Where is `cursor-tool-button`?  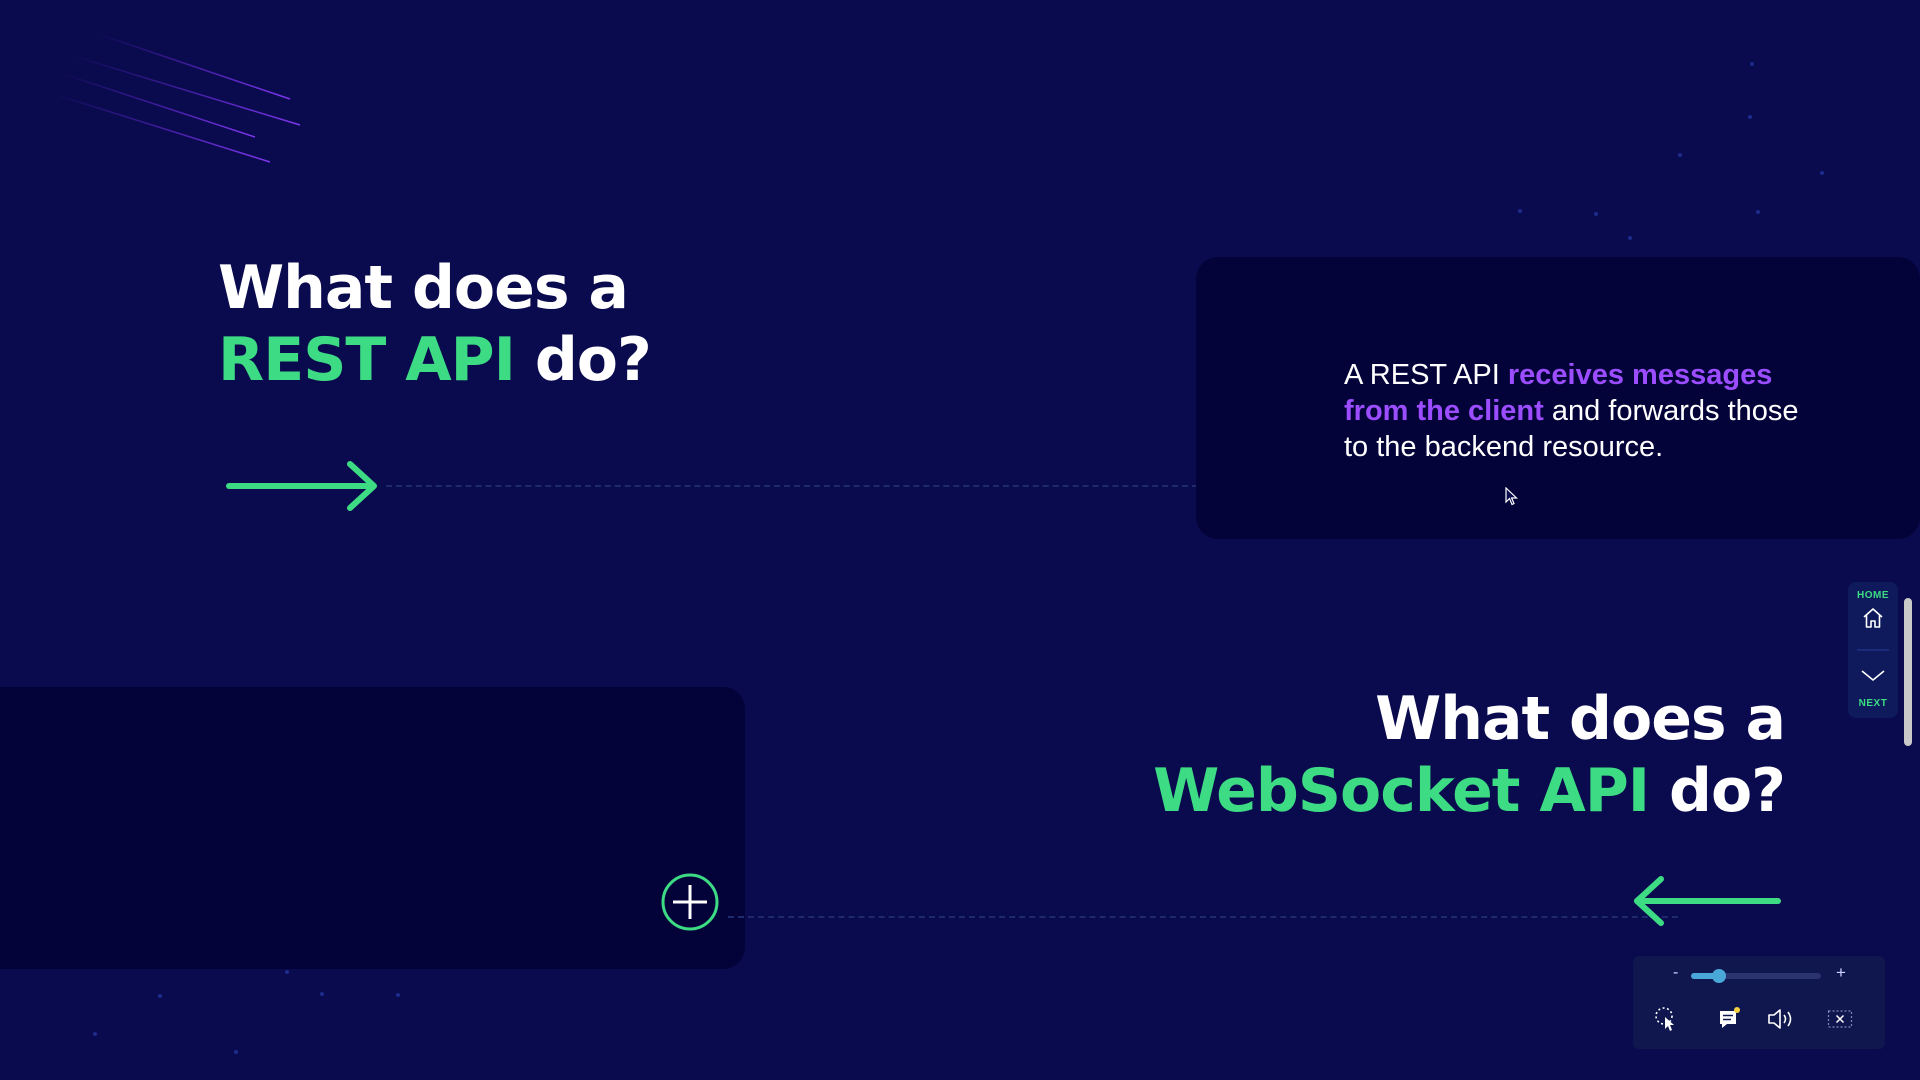 cursor-tool-button is located at coordinates (1667, 1019).